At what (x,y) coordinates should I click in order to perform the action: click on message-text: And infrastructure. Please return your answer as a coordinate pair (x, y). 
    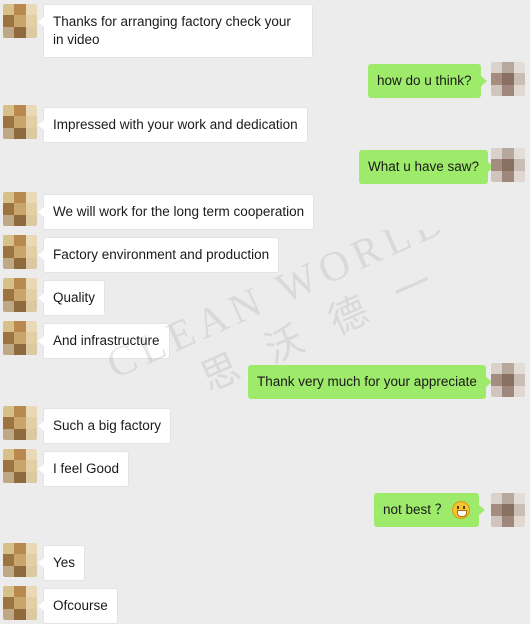
    Looking at the image, I should click on (106, 340).